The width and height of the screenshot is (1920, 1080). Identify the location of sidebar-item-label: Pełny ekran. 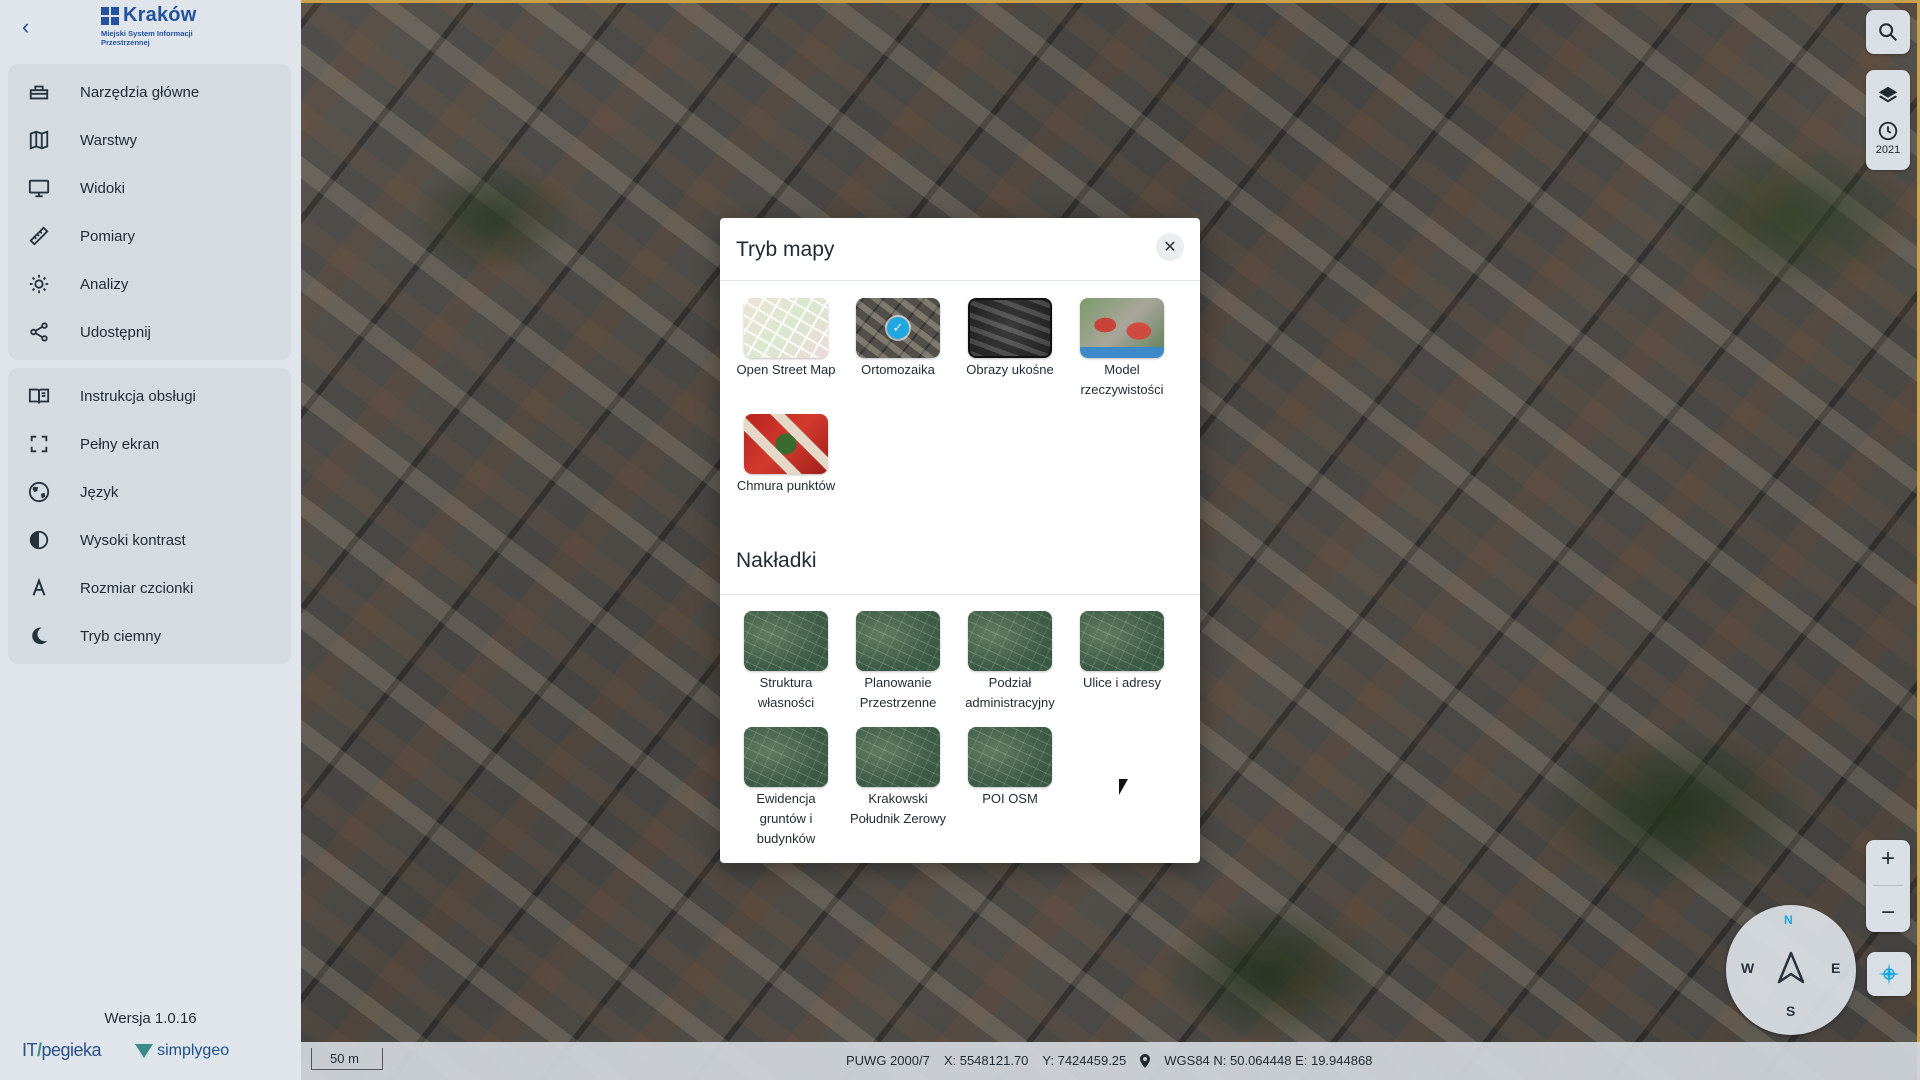
(120, 444).